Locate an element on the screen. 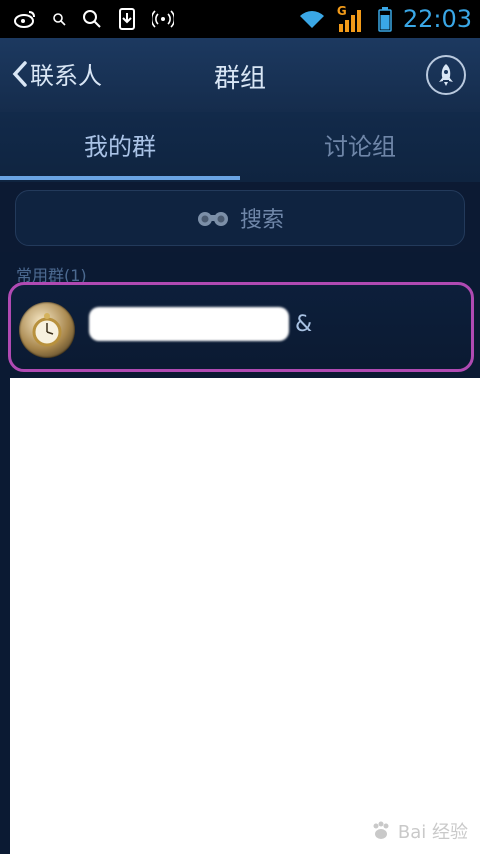 The height and width of the screenshot is (854, 480). tab-discussion-groups: 讨论组 is located at coordinates (360, 147).